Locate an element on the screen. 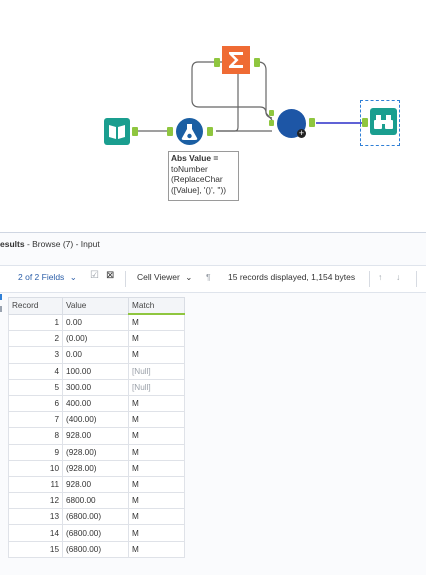 This screenshot has height=575, width=426. binoculars-icon is located at coordinates (383, 122).